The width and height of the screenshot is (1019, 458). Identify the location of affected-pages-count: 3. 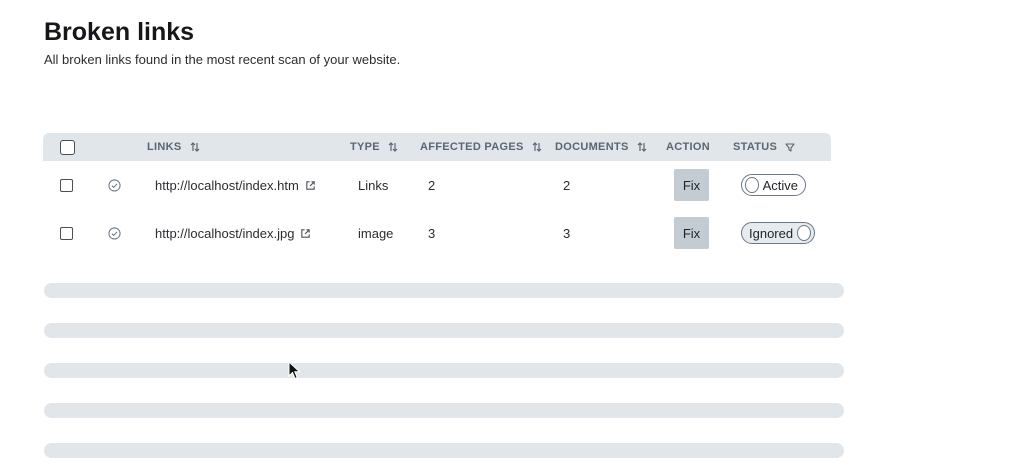
(432, 233).